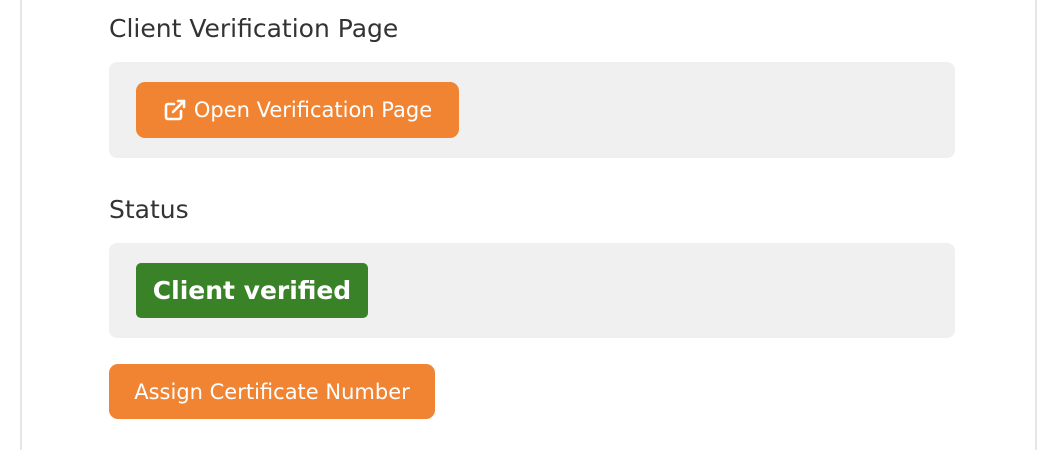  What do you see at coordinates (252, 290) in the screenshot?
I see `status-badge: Client verified` at bounding box center [252, 290].